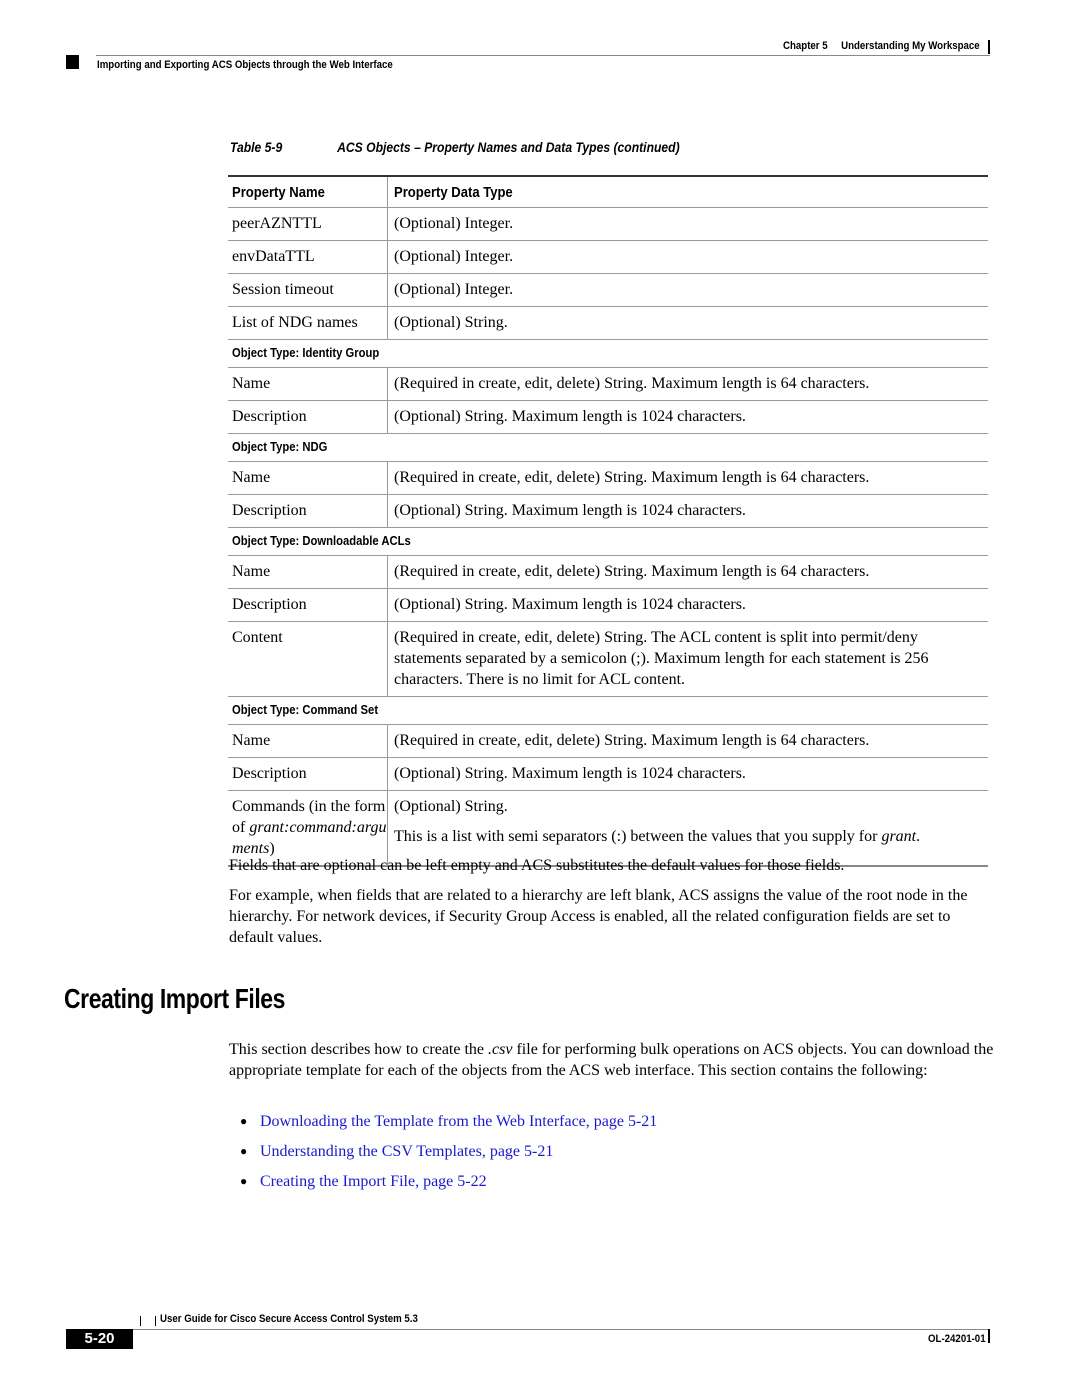 This screenshot has height=1397, width=1080. I want to click on page-number: 5-20, so click(99, 1339).